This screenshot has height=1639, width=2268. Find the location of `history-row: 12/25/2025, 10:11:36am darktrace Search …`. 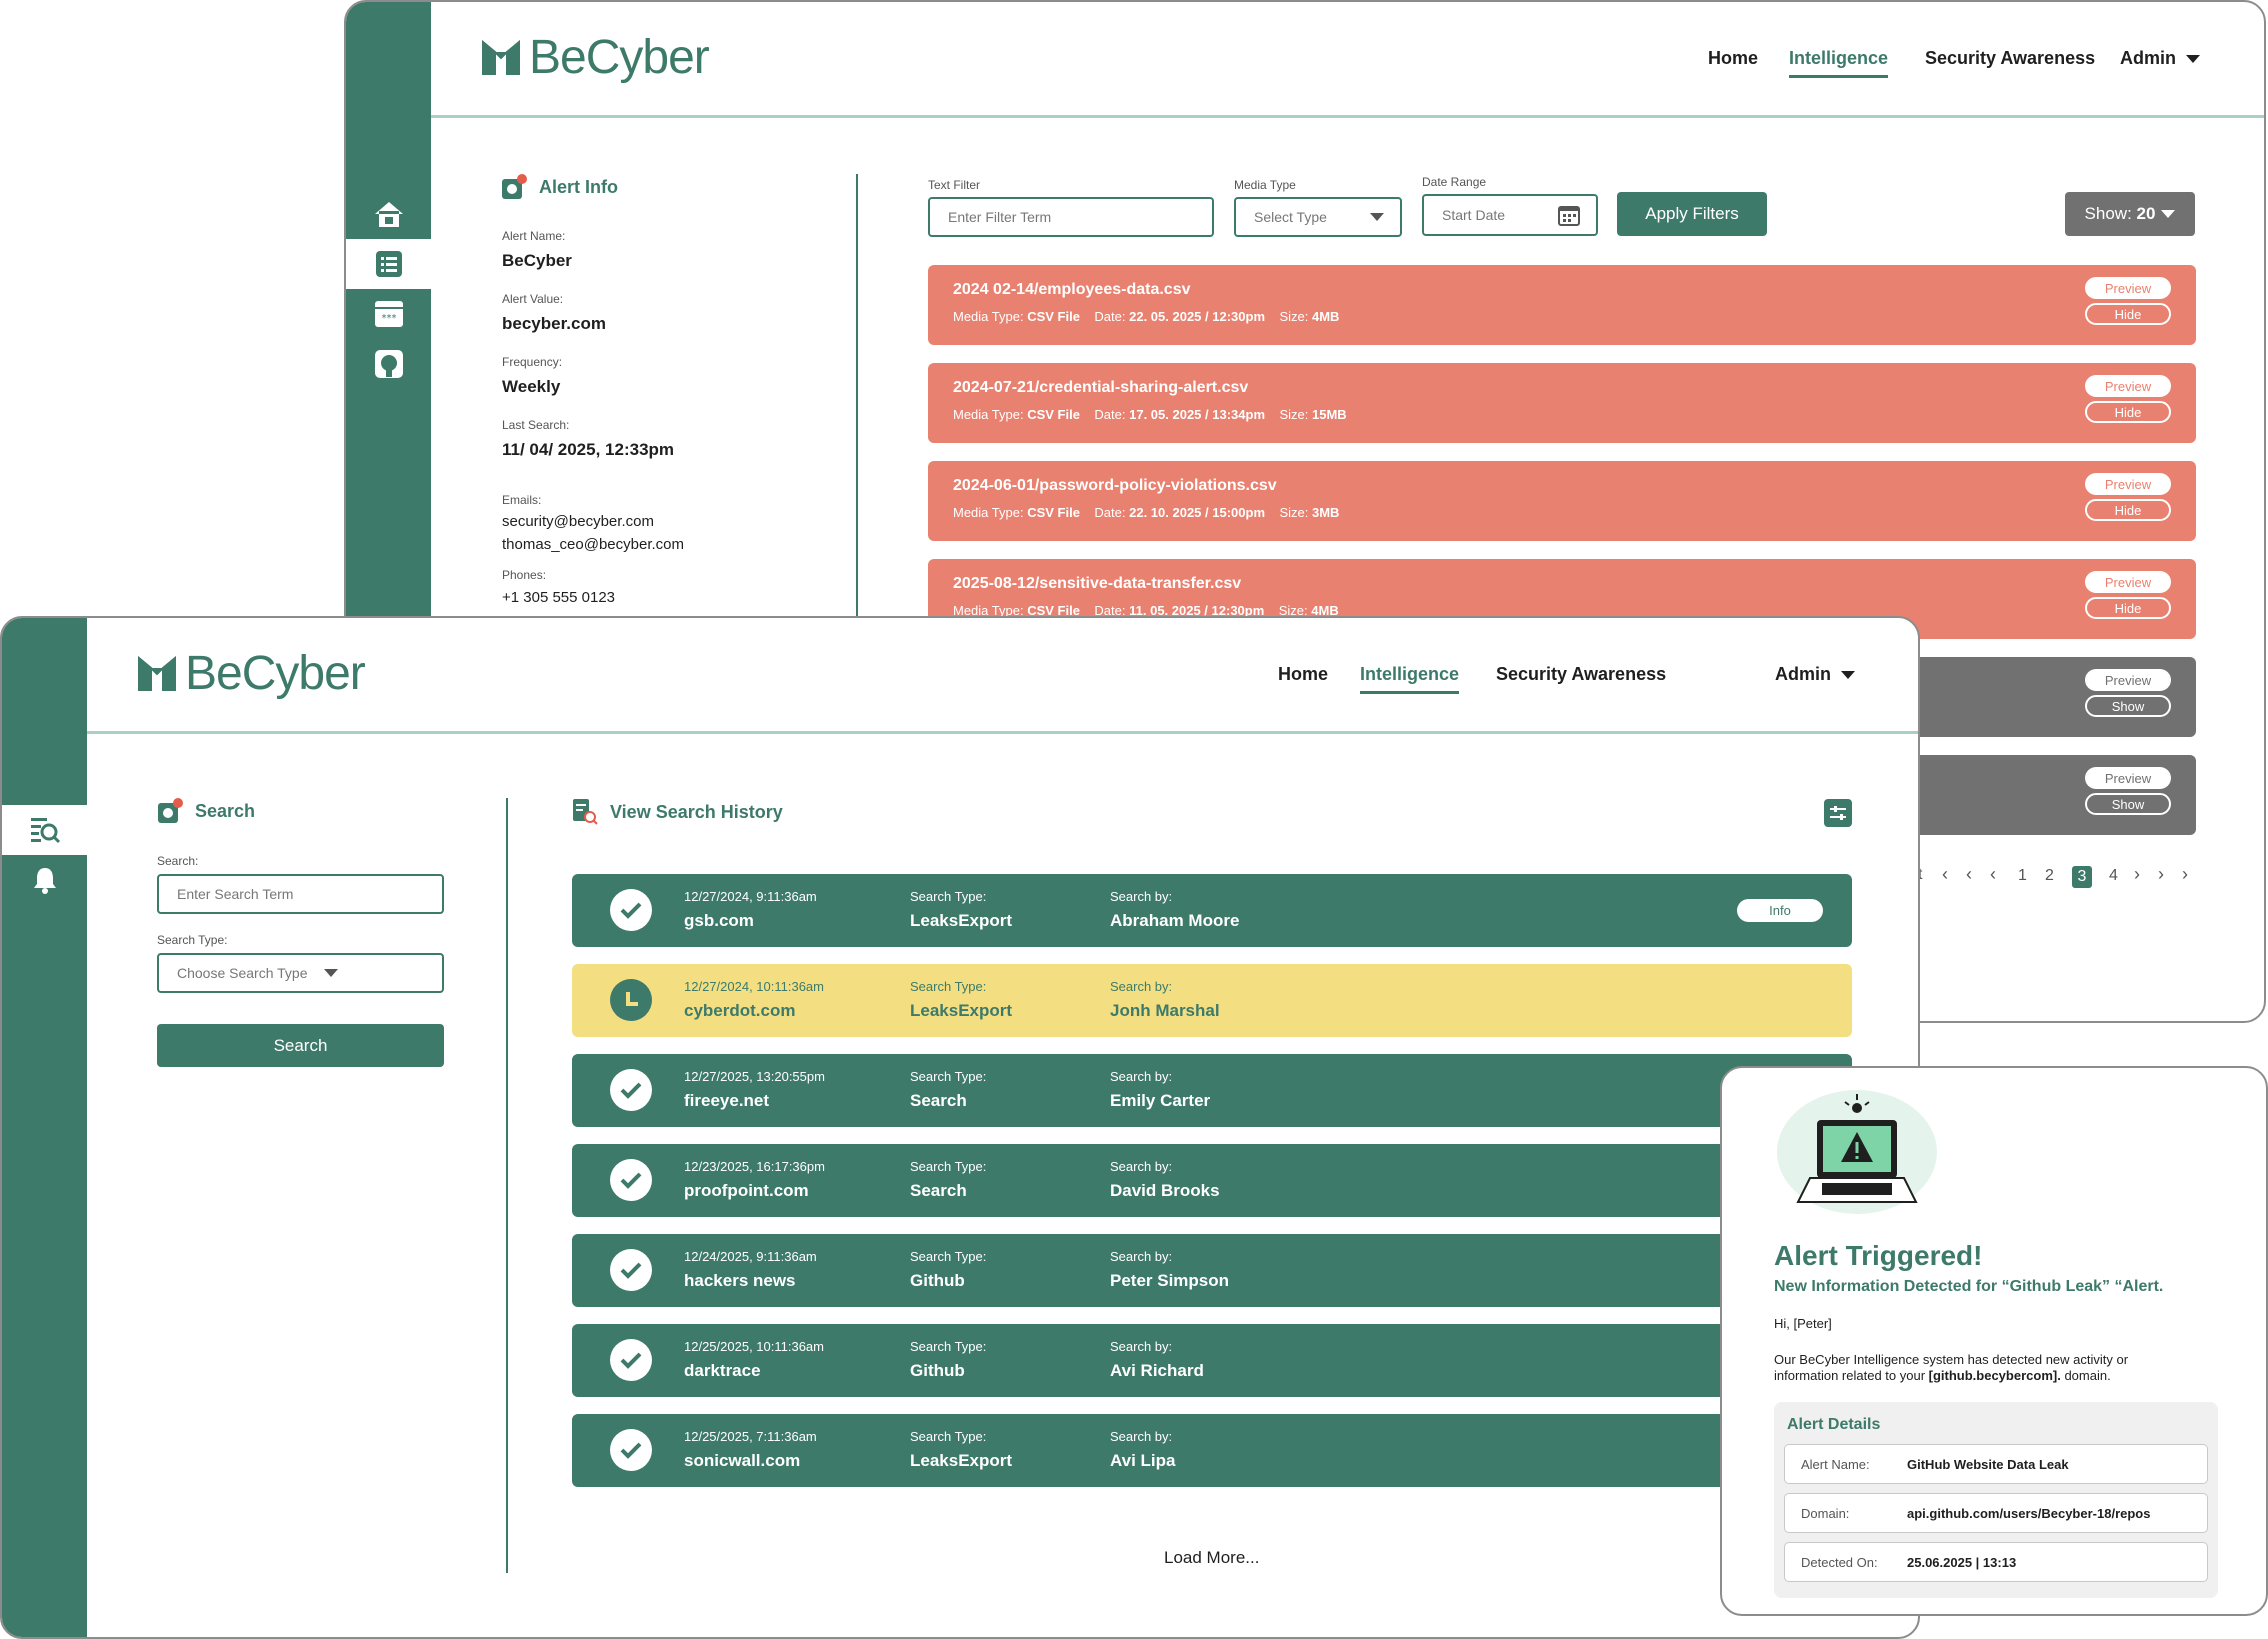

history-row: 12/25/2025, 10:11:36am darktrace Search … is located at coordinates (1212, 1360).